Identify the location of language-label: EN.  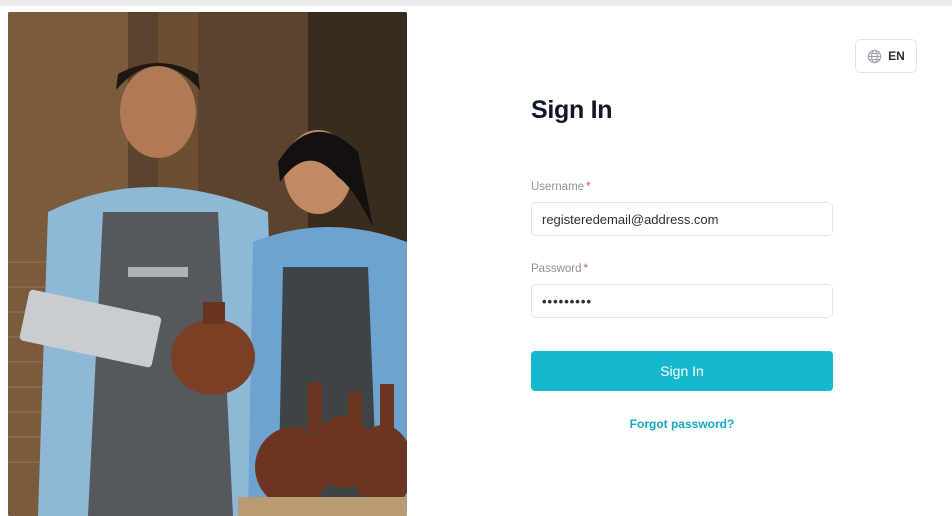
(896, 56).